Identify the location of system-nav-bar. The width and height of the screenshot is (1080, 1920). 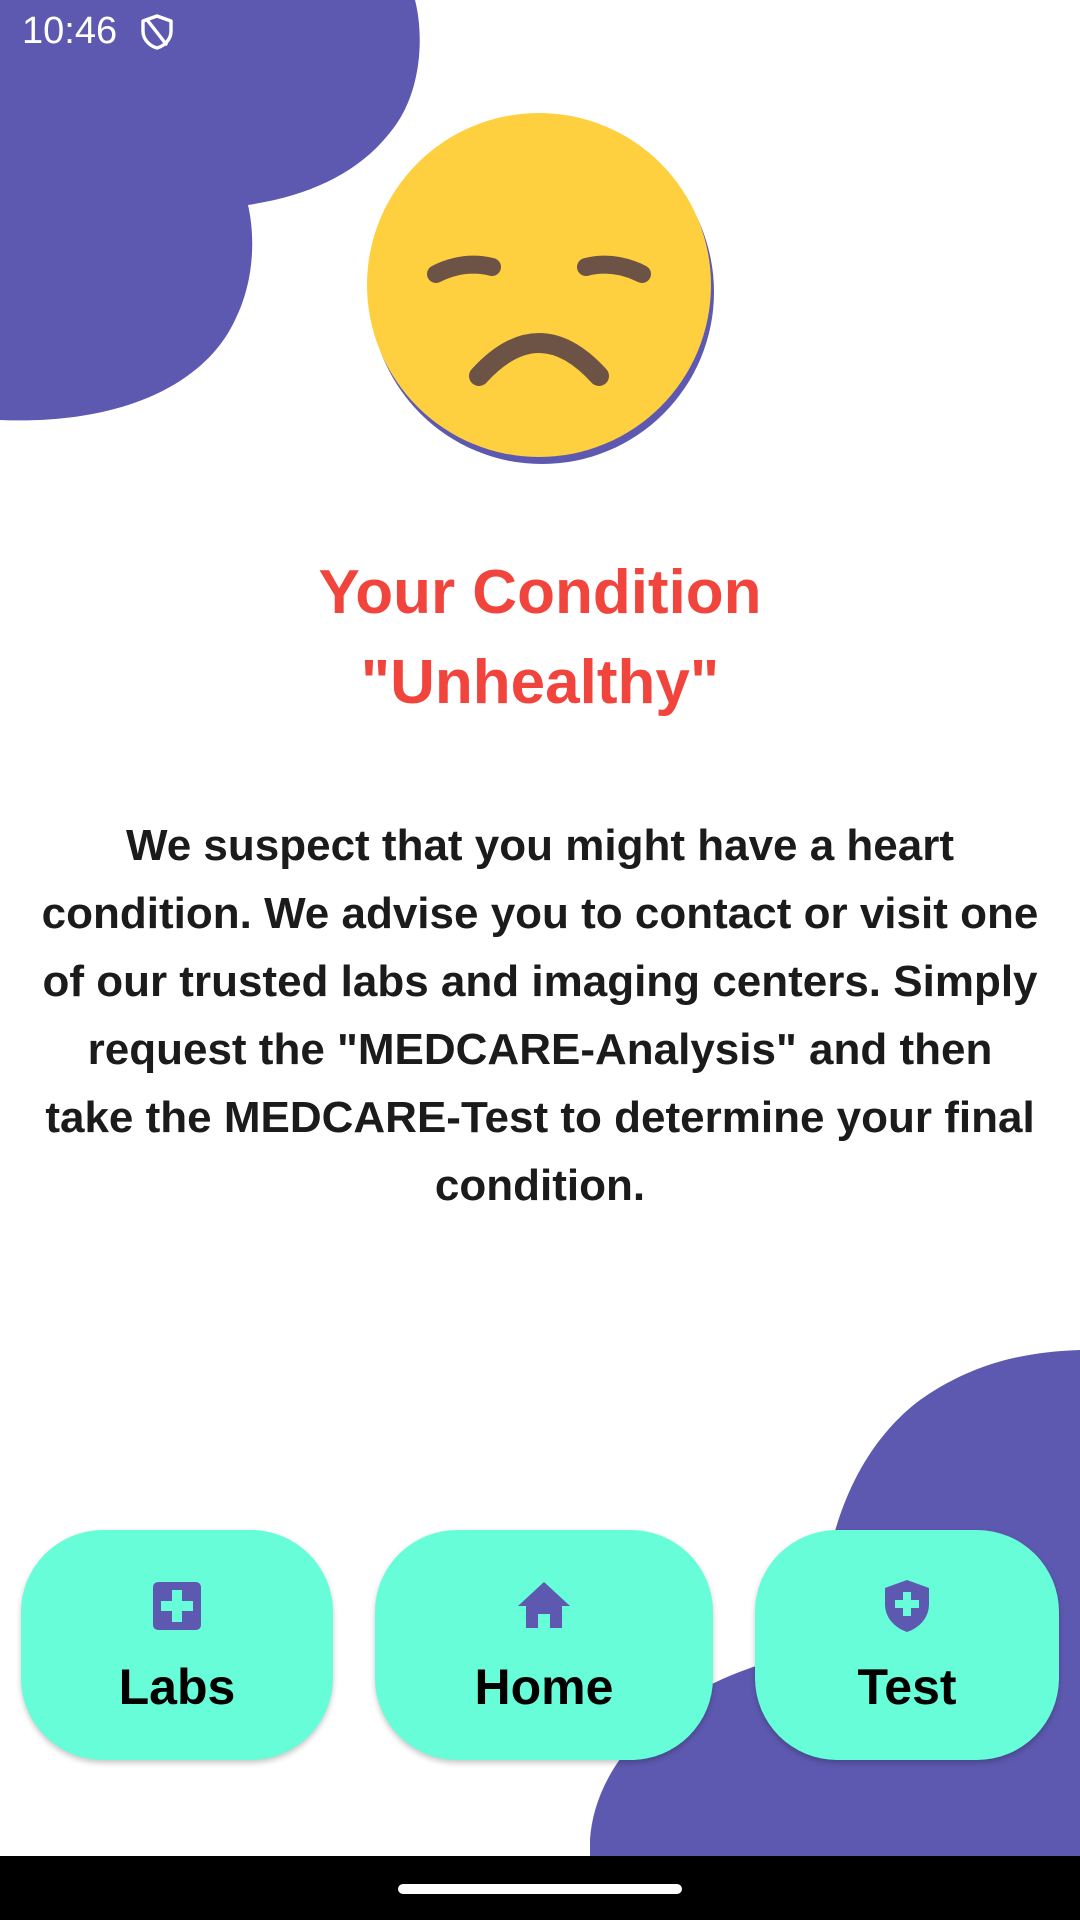
(540, 1888).